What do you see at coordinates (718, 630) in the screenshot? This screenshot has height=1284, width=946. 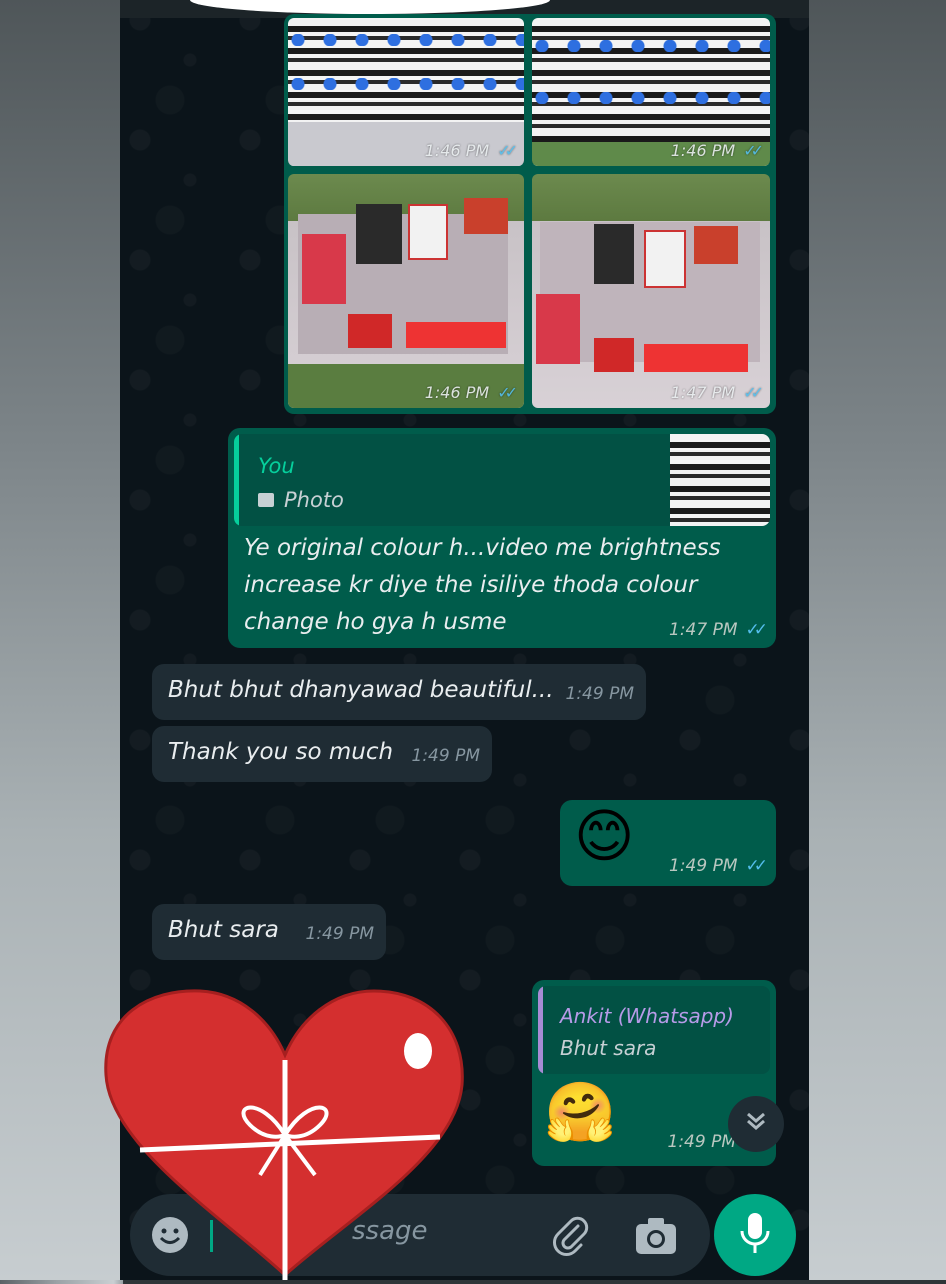 I see `message-time: 1:47 PM ✓✓` at bounding box center [718, 630].